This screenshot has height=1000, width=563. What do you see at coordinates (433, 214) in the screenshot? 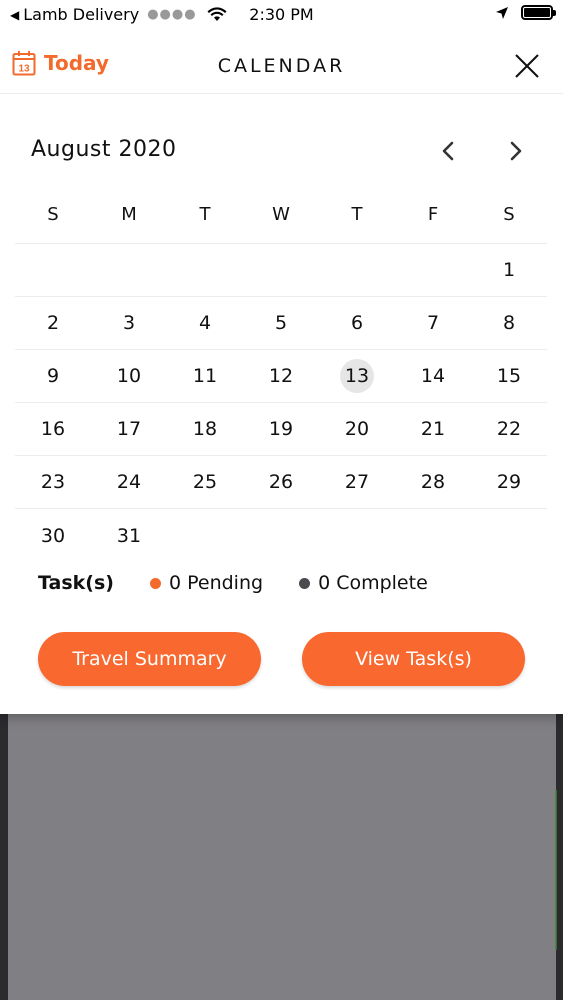
I see `weekday-label: F` at bounding box center [433, 214].